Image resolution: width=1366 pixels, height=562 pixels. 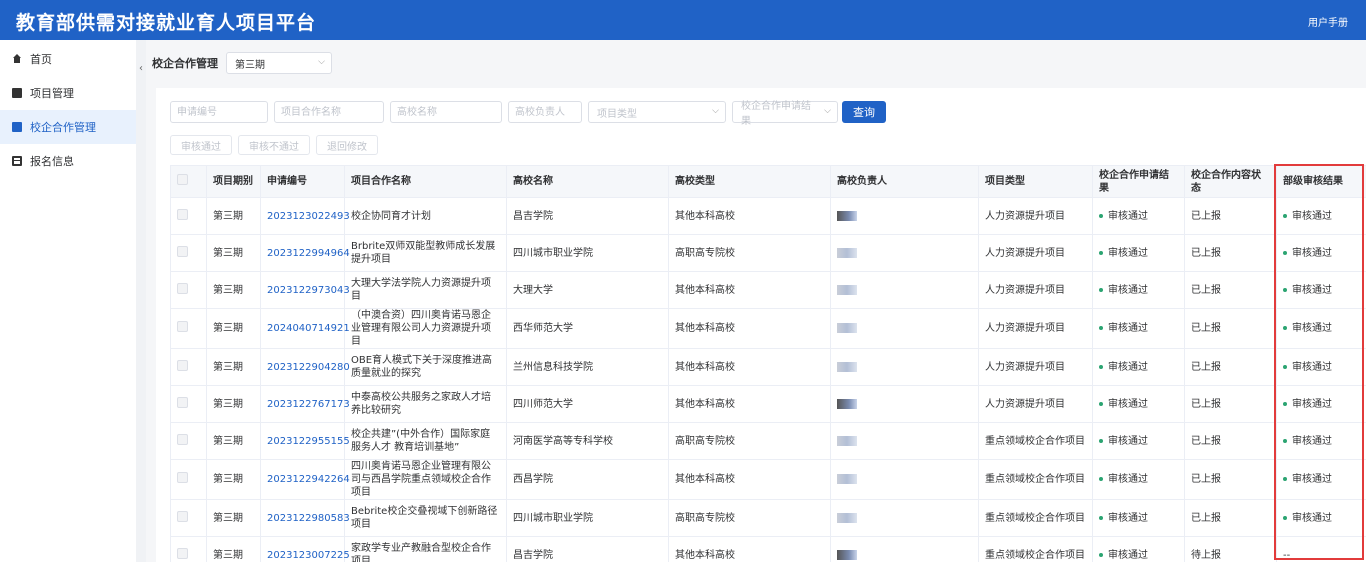 What do you see at coordinates (1035, 555) in the screenshot?
I see `project-type-cell-text: 重点领域校企合作项目` at bounding box center [1035, 555].